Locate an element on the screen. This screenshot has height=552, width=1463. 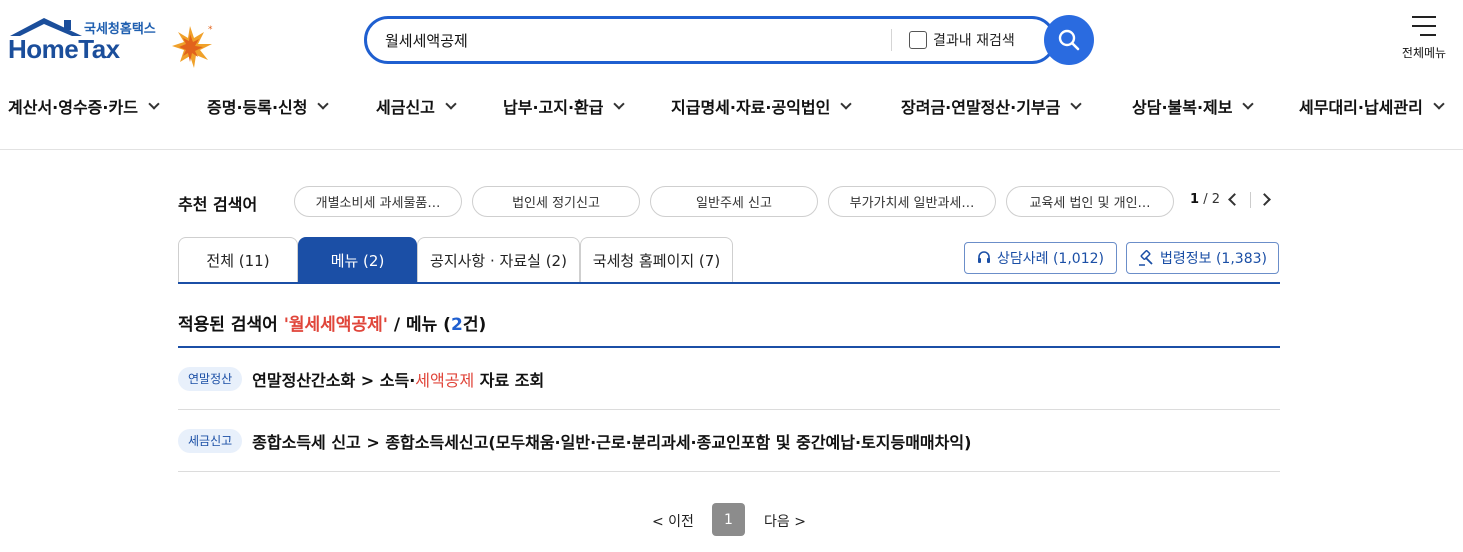
tab-notice: 공지사항 · 자료실 (2) is located at coordinates (498, 259).